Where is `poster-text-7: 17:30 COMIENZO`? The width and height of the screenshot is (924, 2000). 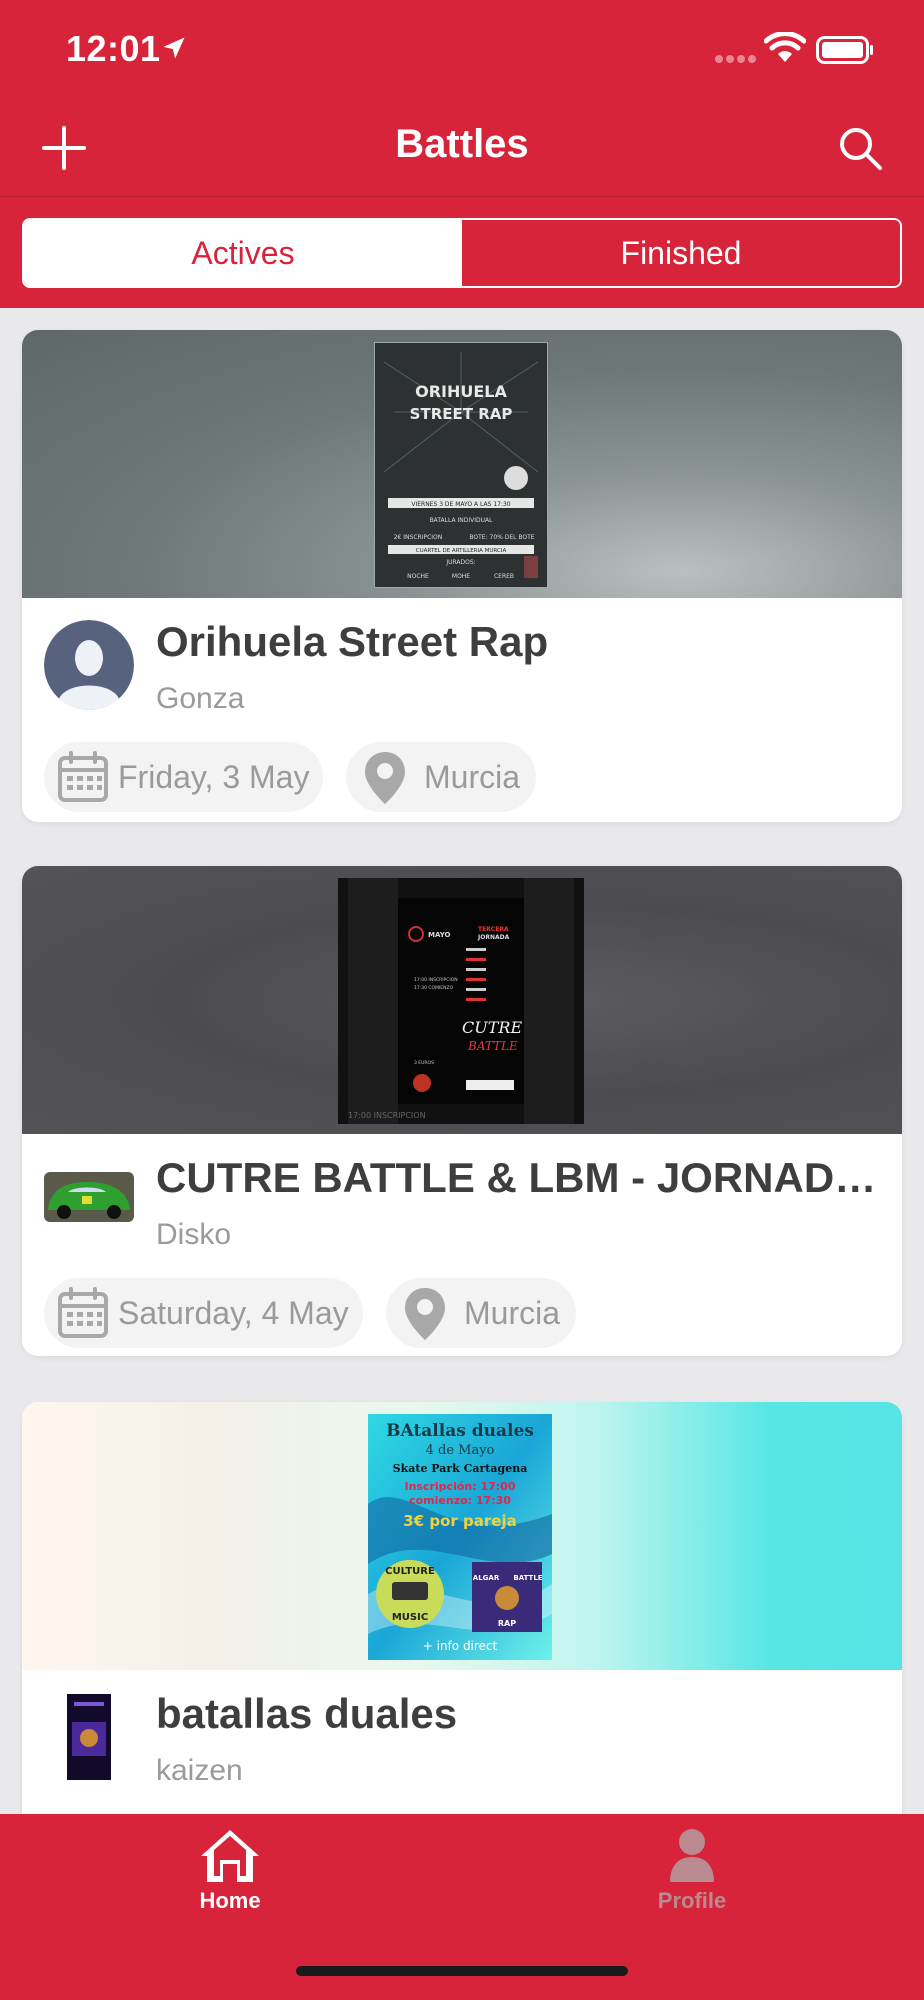 poster-text-7: 17:30 COMIENZO is located at coordinates (434, 988).